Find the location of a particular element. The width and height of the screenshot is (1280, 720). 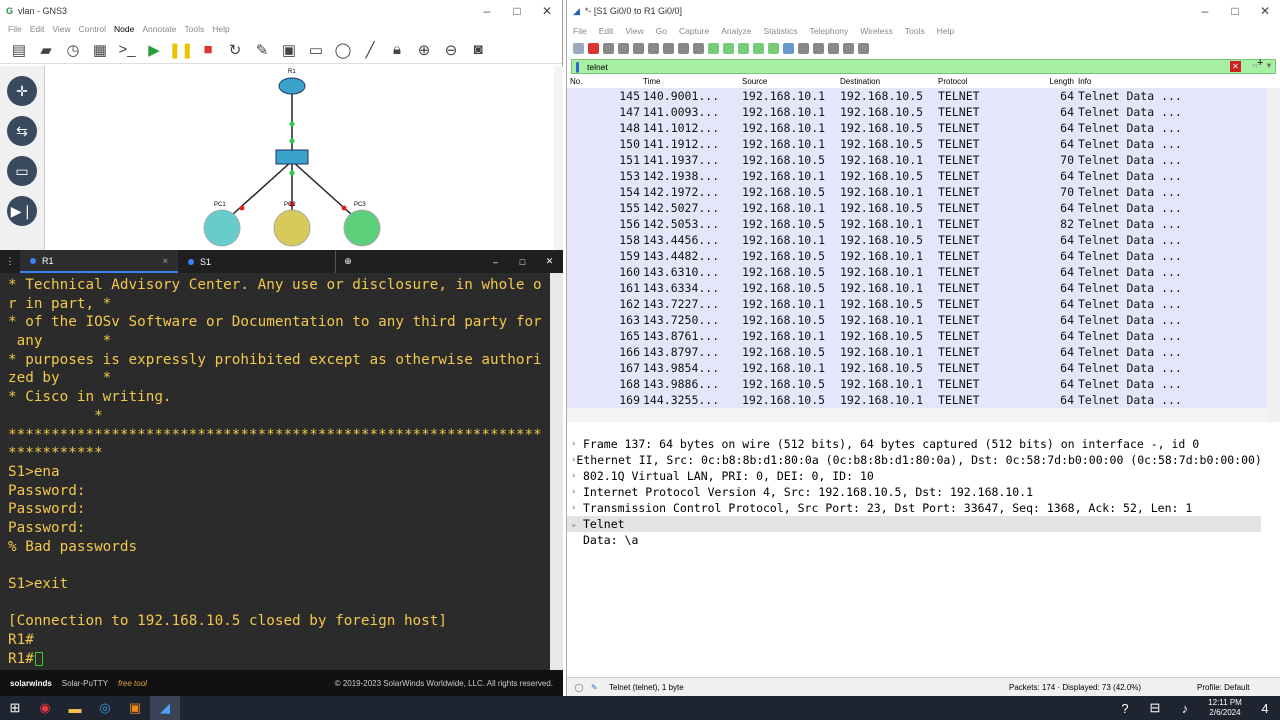

edge-icon: ◎ is located at coordinates (105, 708).